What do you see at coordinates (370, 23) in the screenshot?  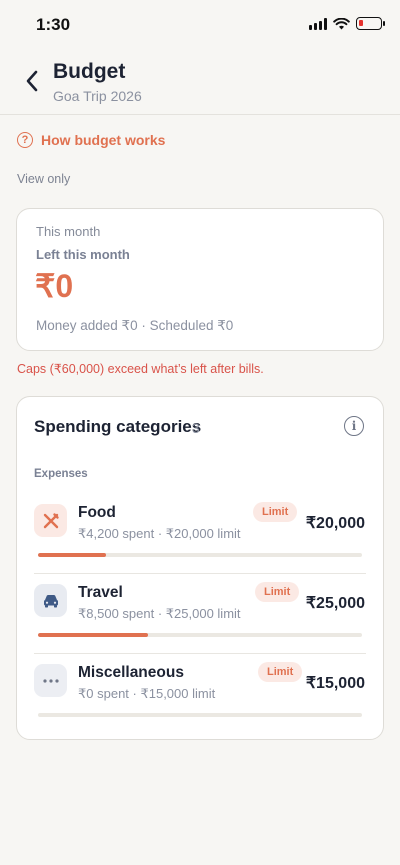 I see `battery-icon` at bounding box center [370, 23].